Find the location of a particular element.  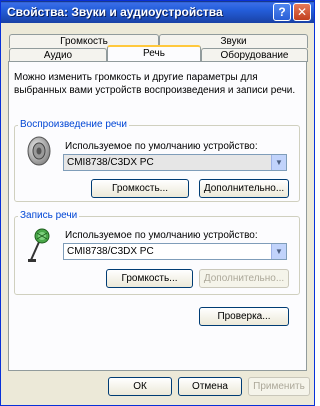

playback-device-select: CMI8738/C3DX PC ▼ is located at coordinates (175, 162).